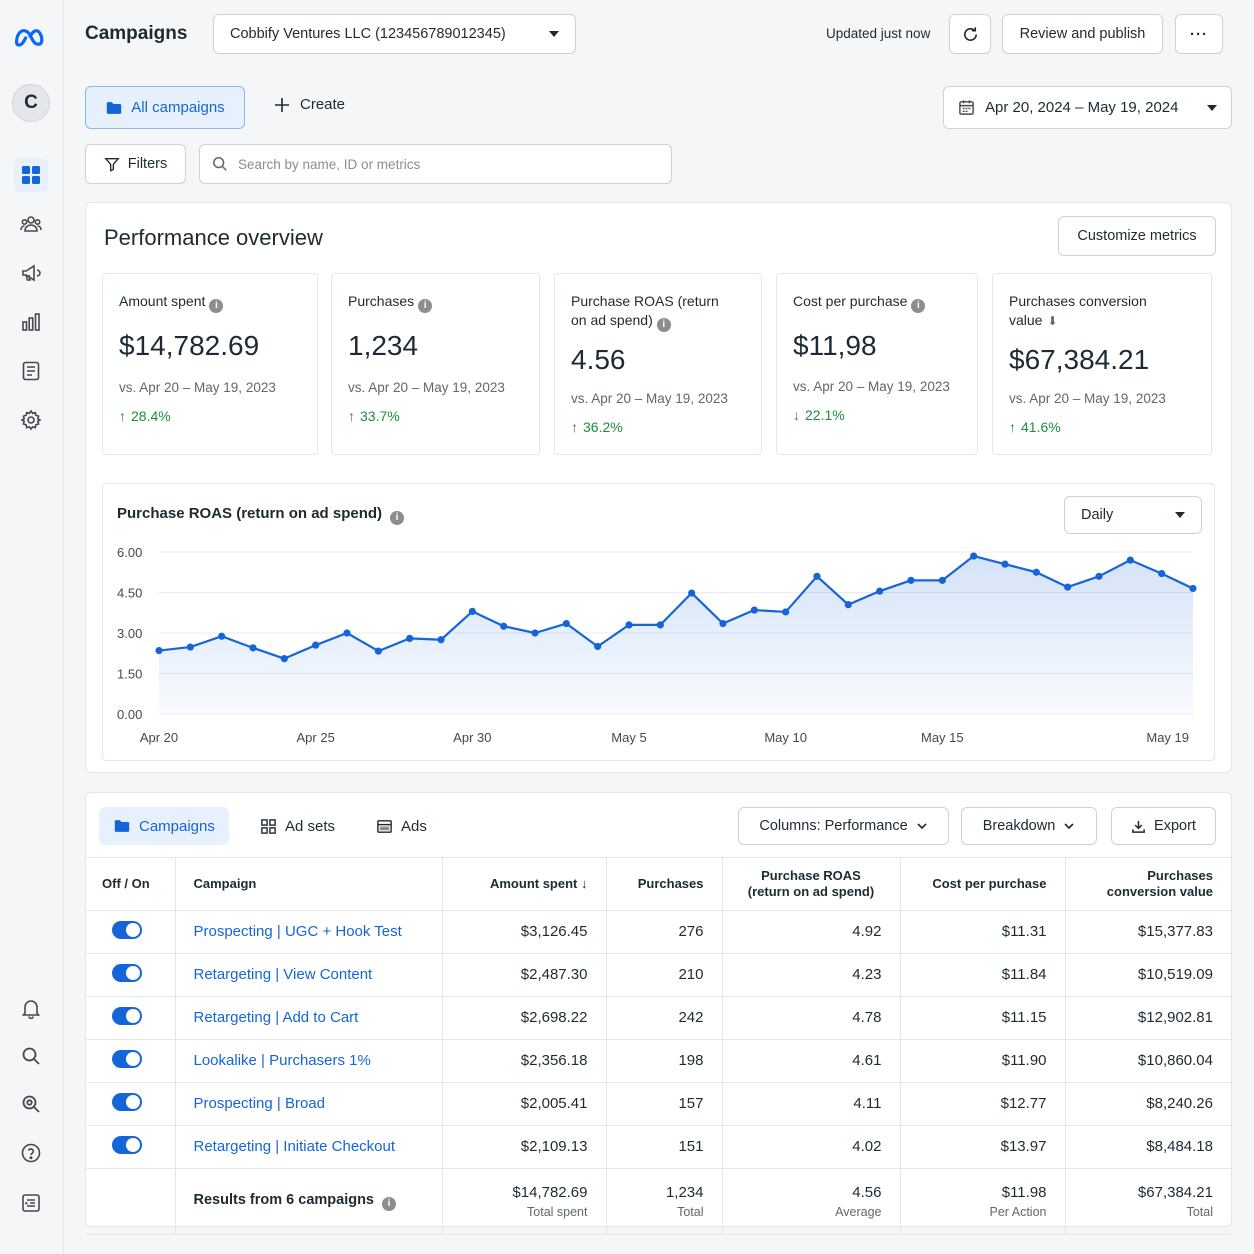  Describe the element at coordinates (112, 165) in the screenshot. I see `filter-icon` at that location.